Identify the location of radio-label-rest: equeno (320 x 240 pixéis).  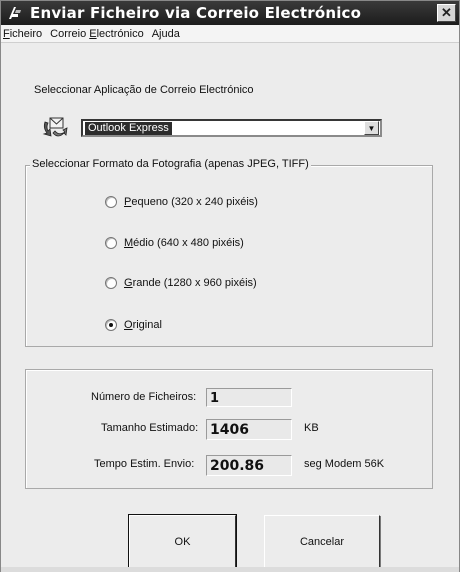
(194, 202).